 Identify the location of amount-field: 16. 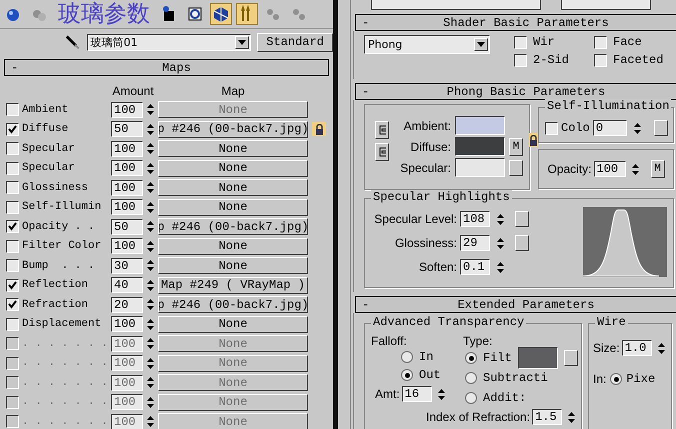
(417, 394).